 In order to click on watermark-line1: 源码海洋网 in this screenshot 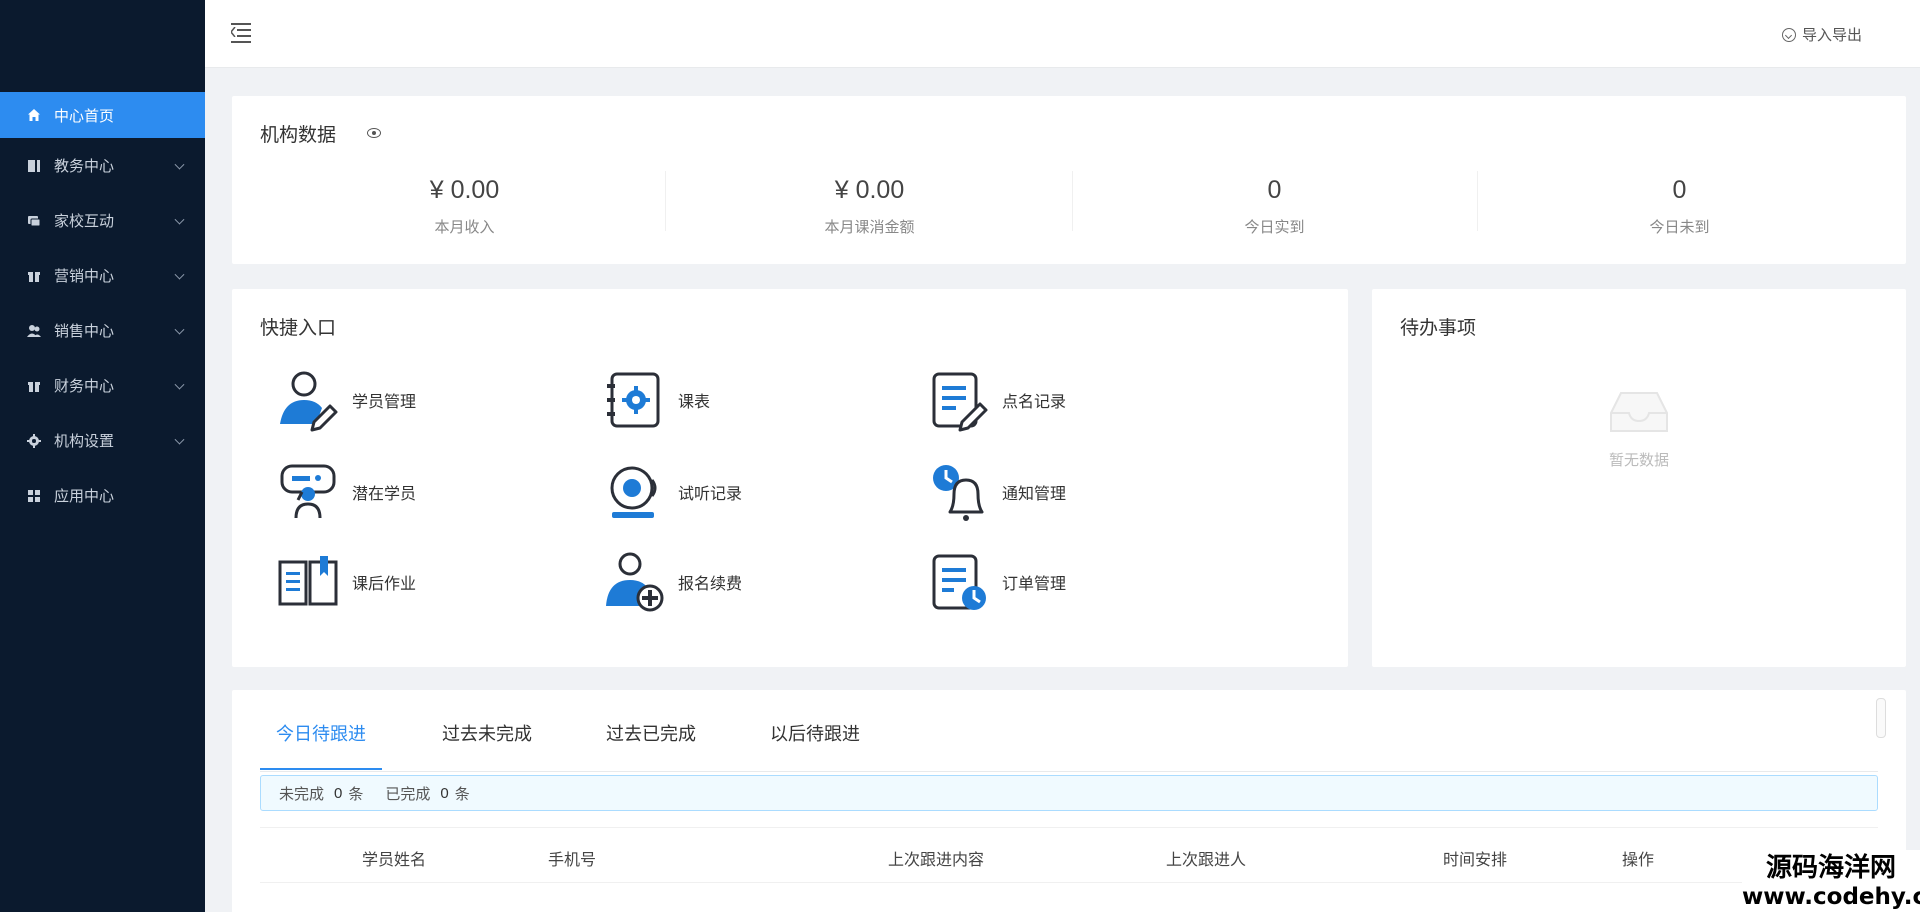, I will do `click(1830, 868)`.